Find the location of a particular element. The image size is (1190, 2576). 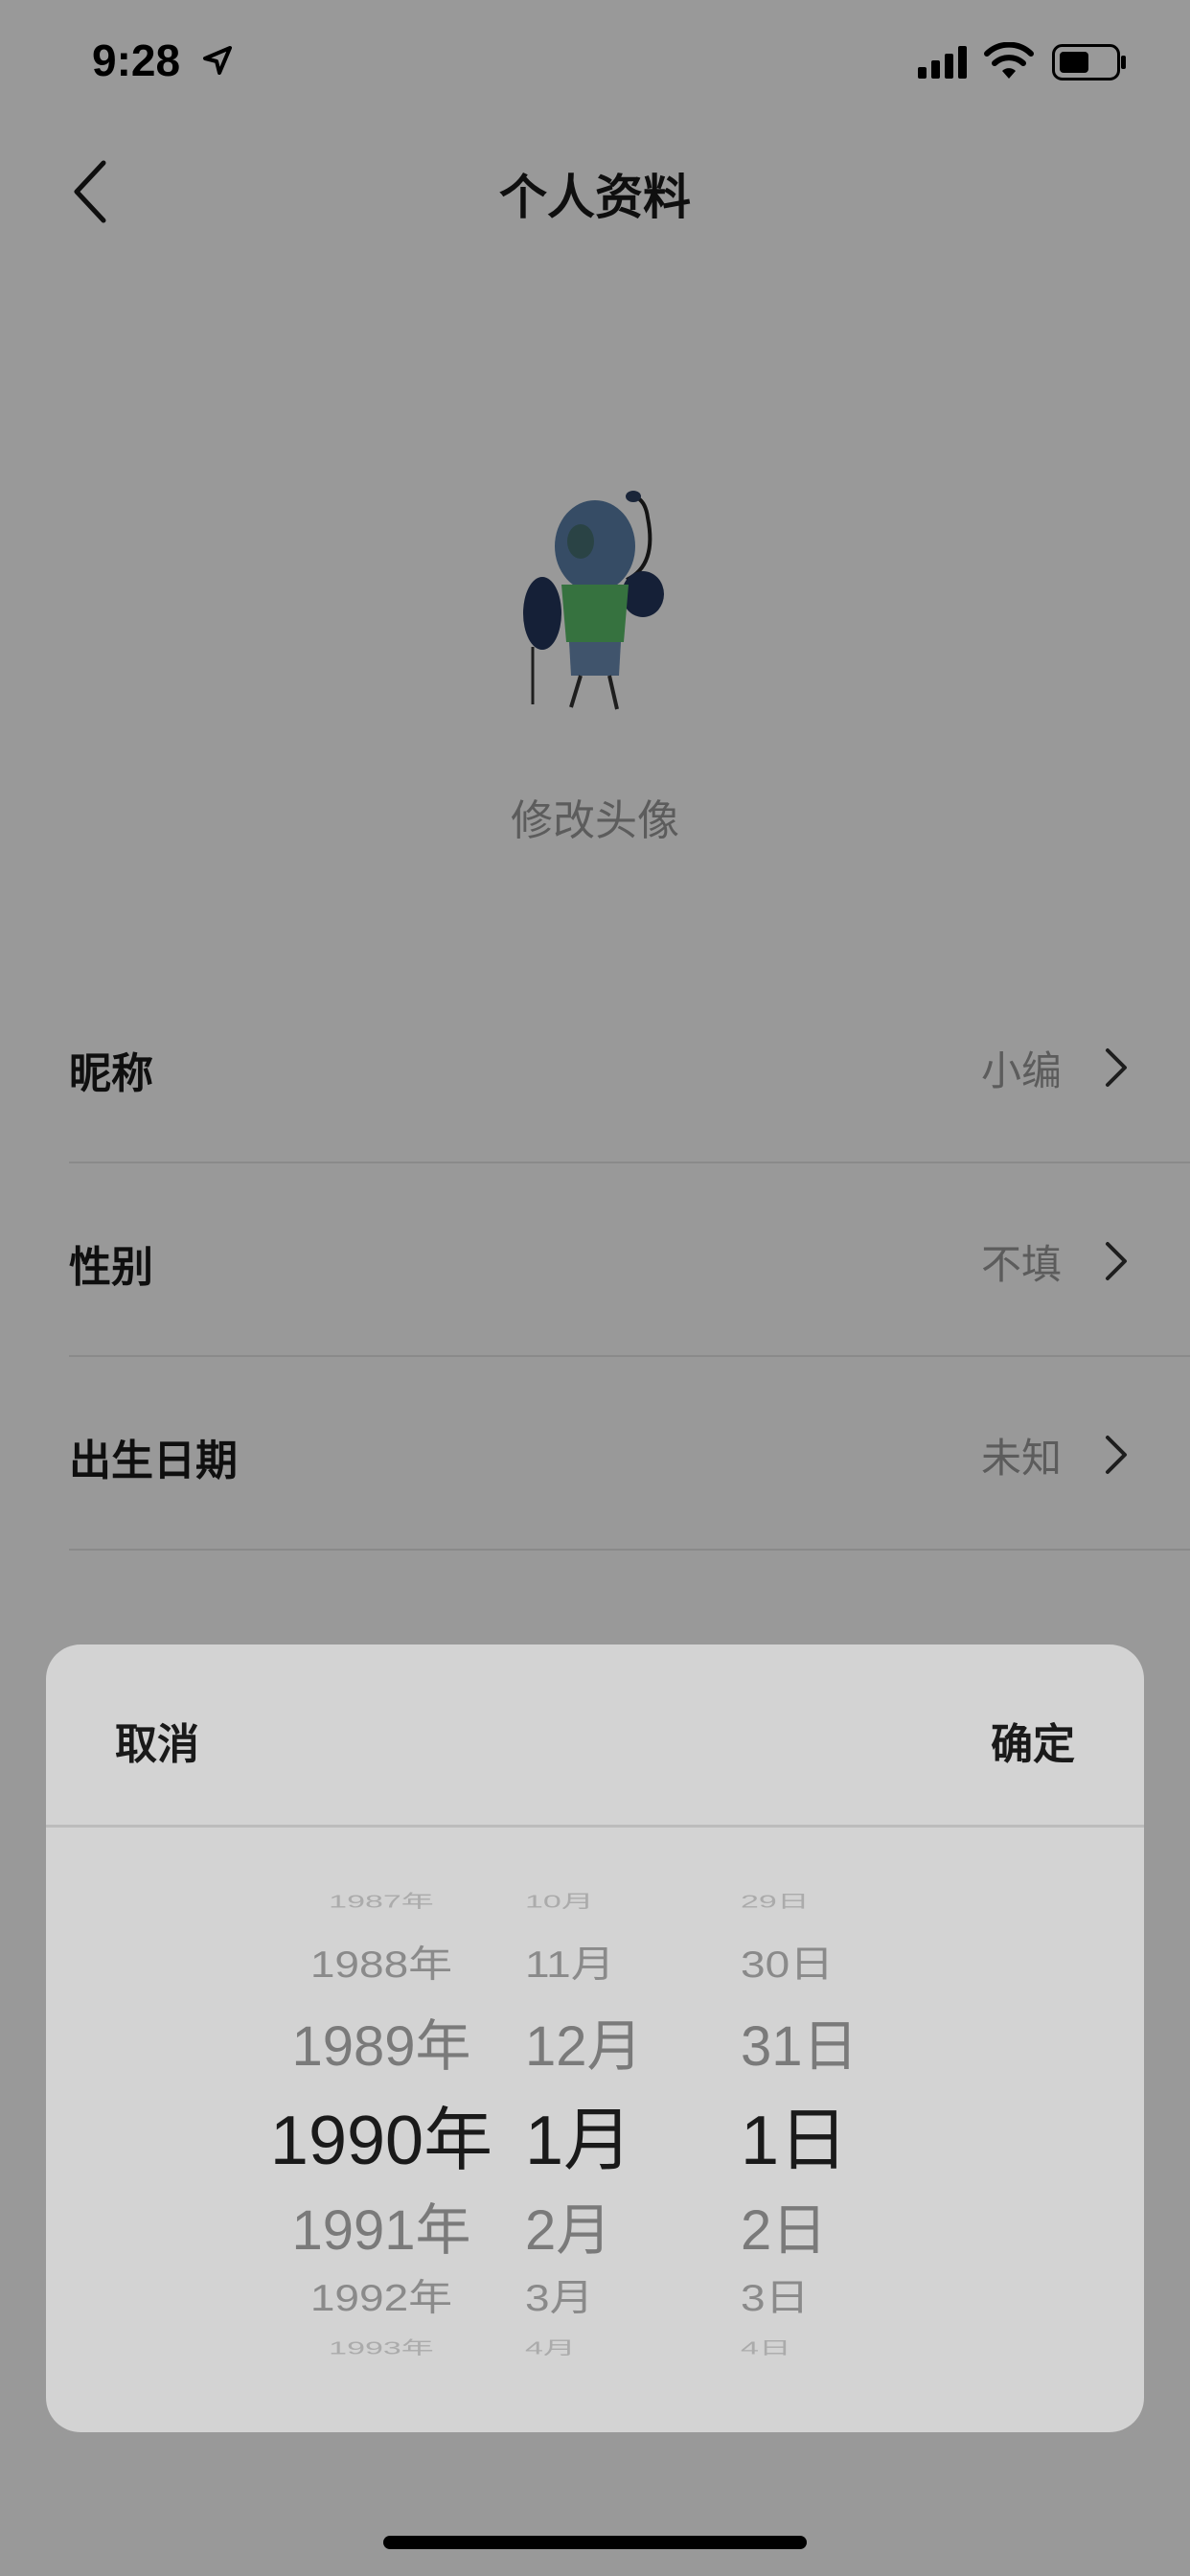

wheel-item: 1987年 is located at coordinates (382, 1901).